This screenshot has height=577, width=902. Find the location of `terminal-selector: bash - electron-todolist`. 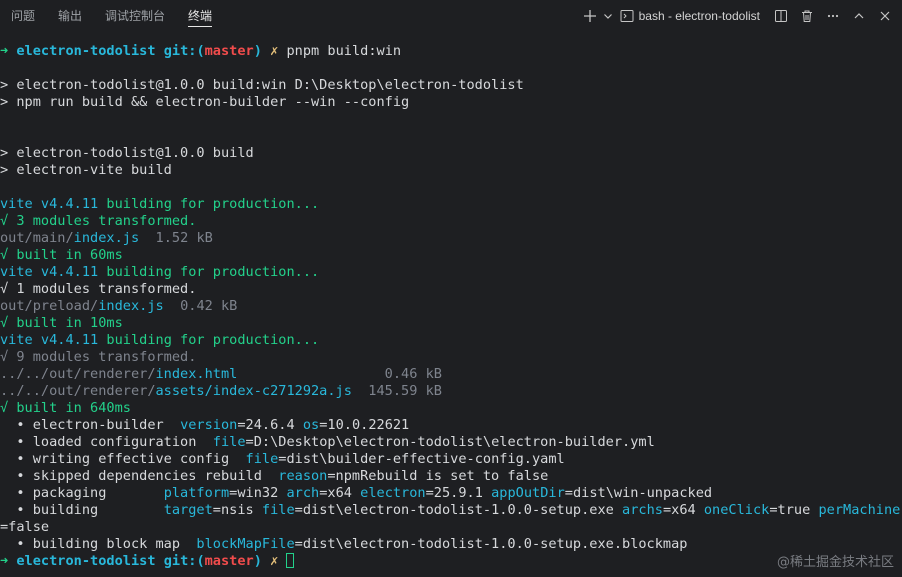

terminal-selector: bash - electron-todolist is located at coordinates (689, 16).